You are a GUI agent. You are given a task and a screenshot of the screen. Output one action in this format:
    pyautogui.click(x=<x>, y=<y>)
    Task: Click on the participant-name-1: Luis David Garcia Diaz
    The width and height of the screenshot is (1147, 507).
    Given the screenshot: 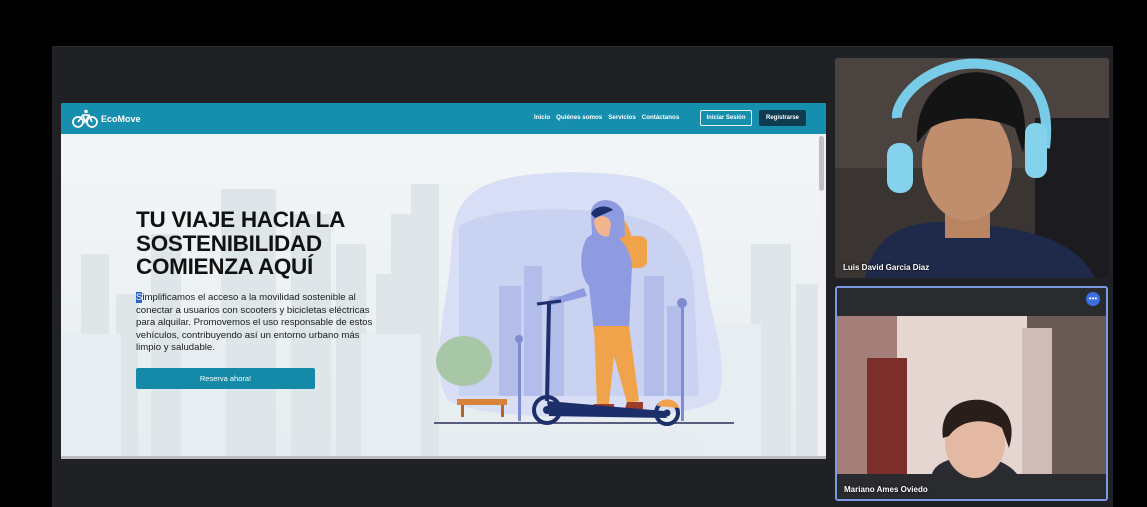 What is the action you would take?
    pyautogui.click(x=886, y=267)
    